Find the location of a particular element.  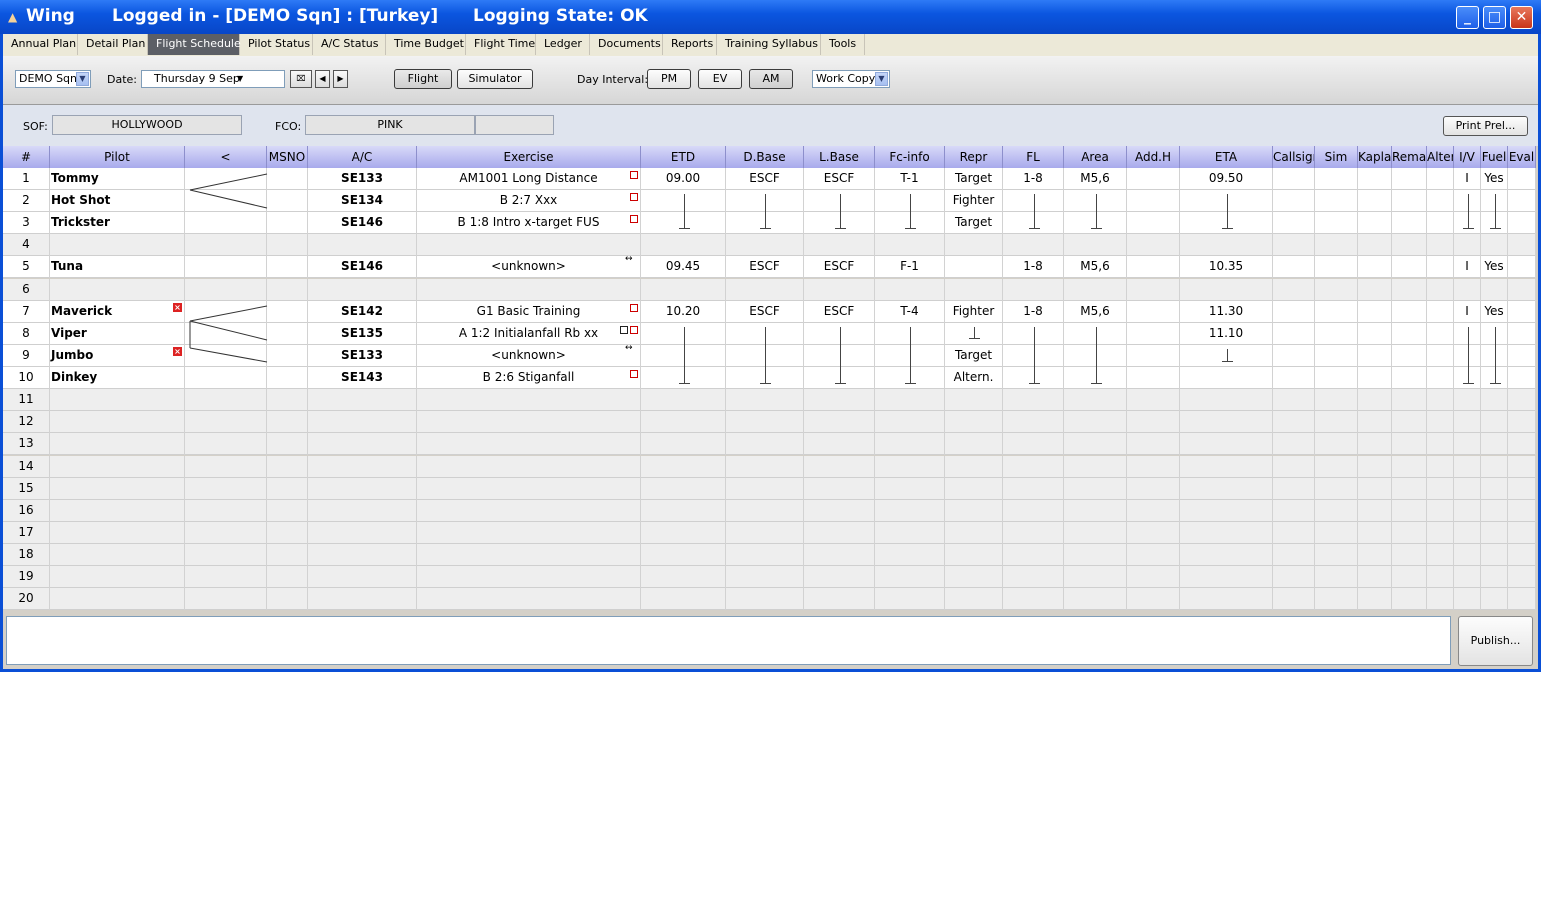

cell-repr is located at coordinates (974, 489).